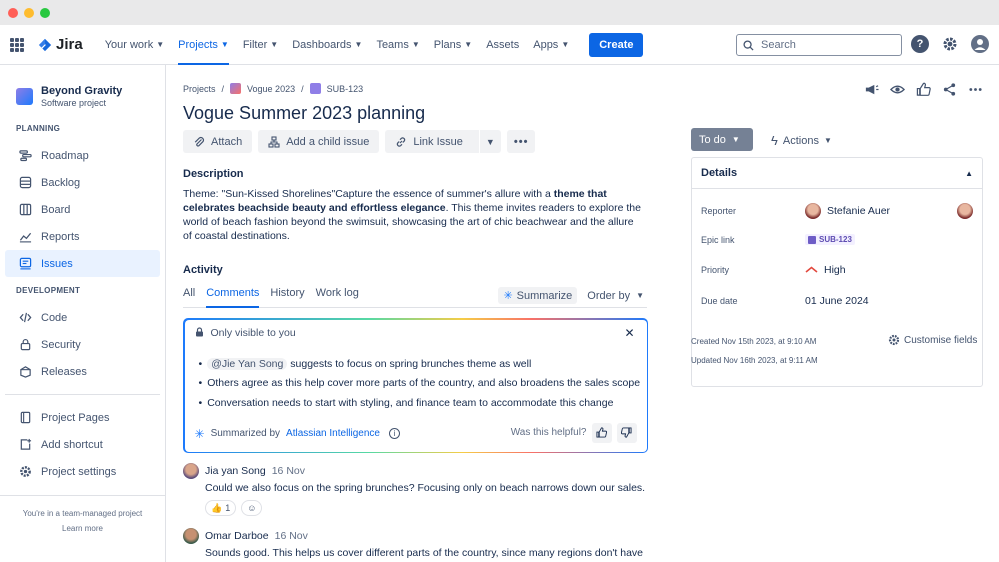 This screenshot has width=999, height=562. I want to click on add-child-issue-button: Add a child issue, so click(319, 141).